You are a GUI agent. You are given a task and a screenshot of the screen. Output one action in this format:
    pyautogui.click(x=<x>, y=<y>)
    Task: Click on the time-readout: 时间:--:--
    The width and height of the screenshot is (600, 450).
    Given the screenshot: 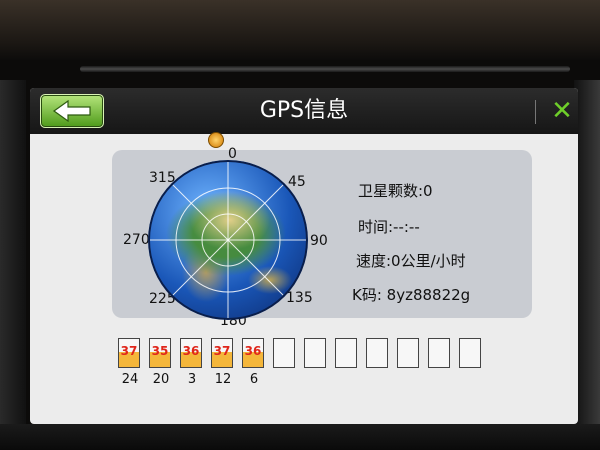 What is the action you would take?
    pyautogui.click(x=389, y=227)
    